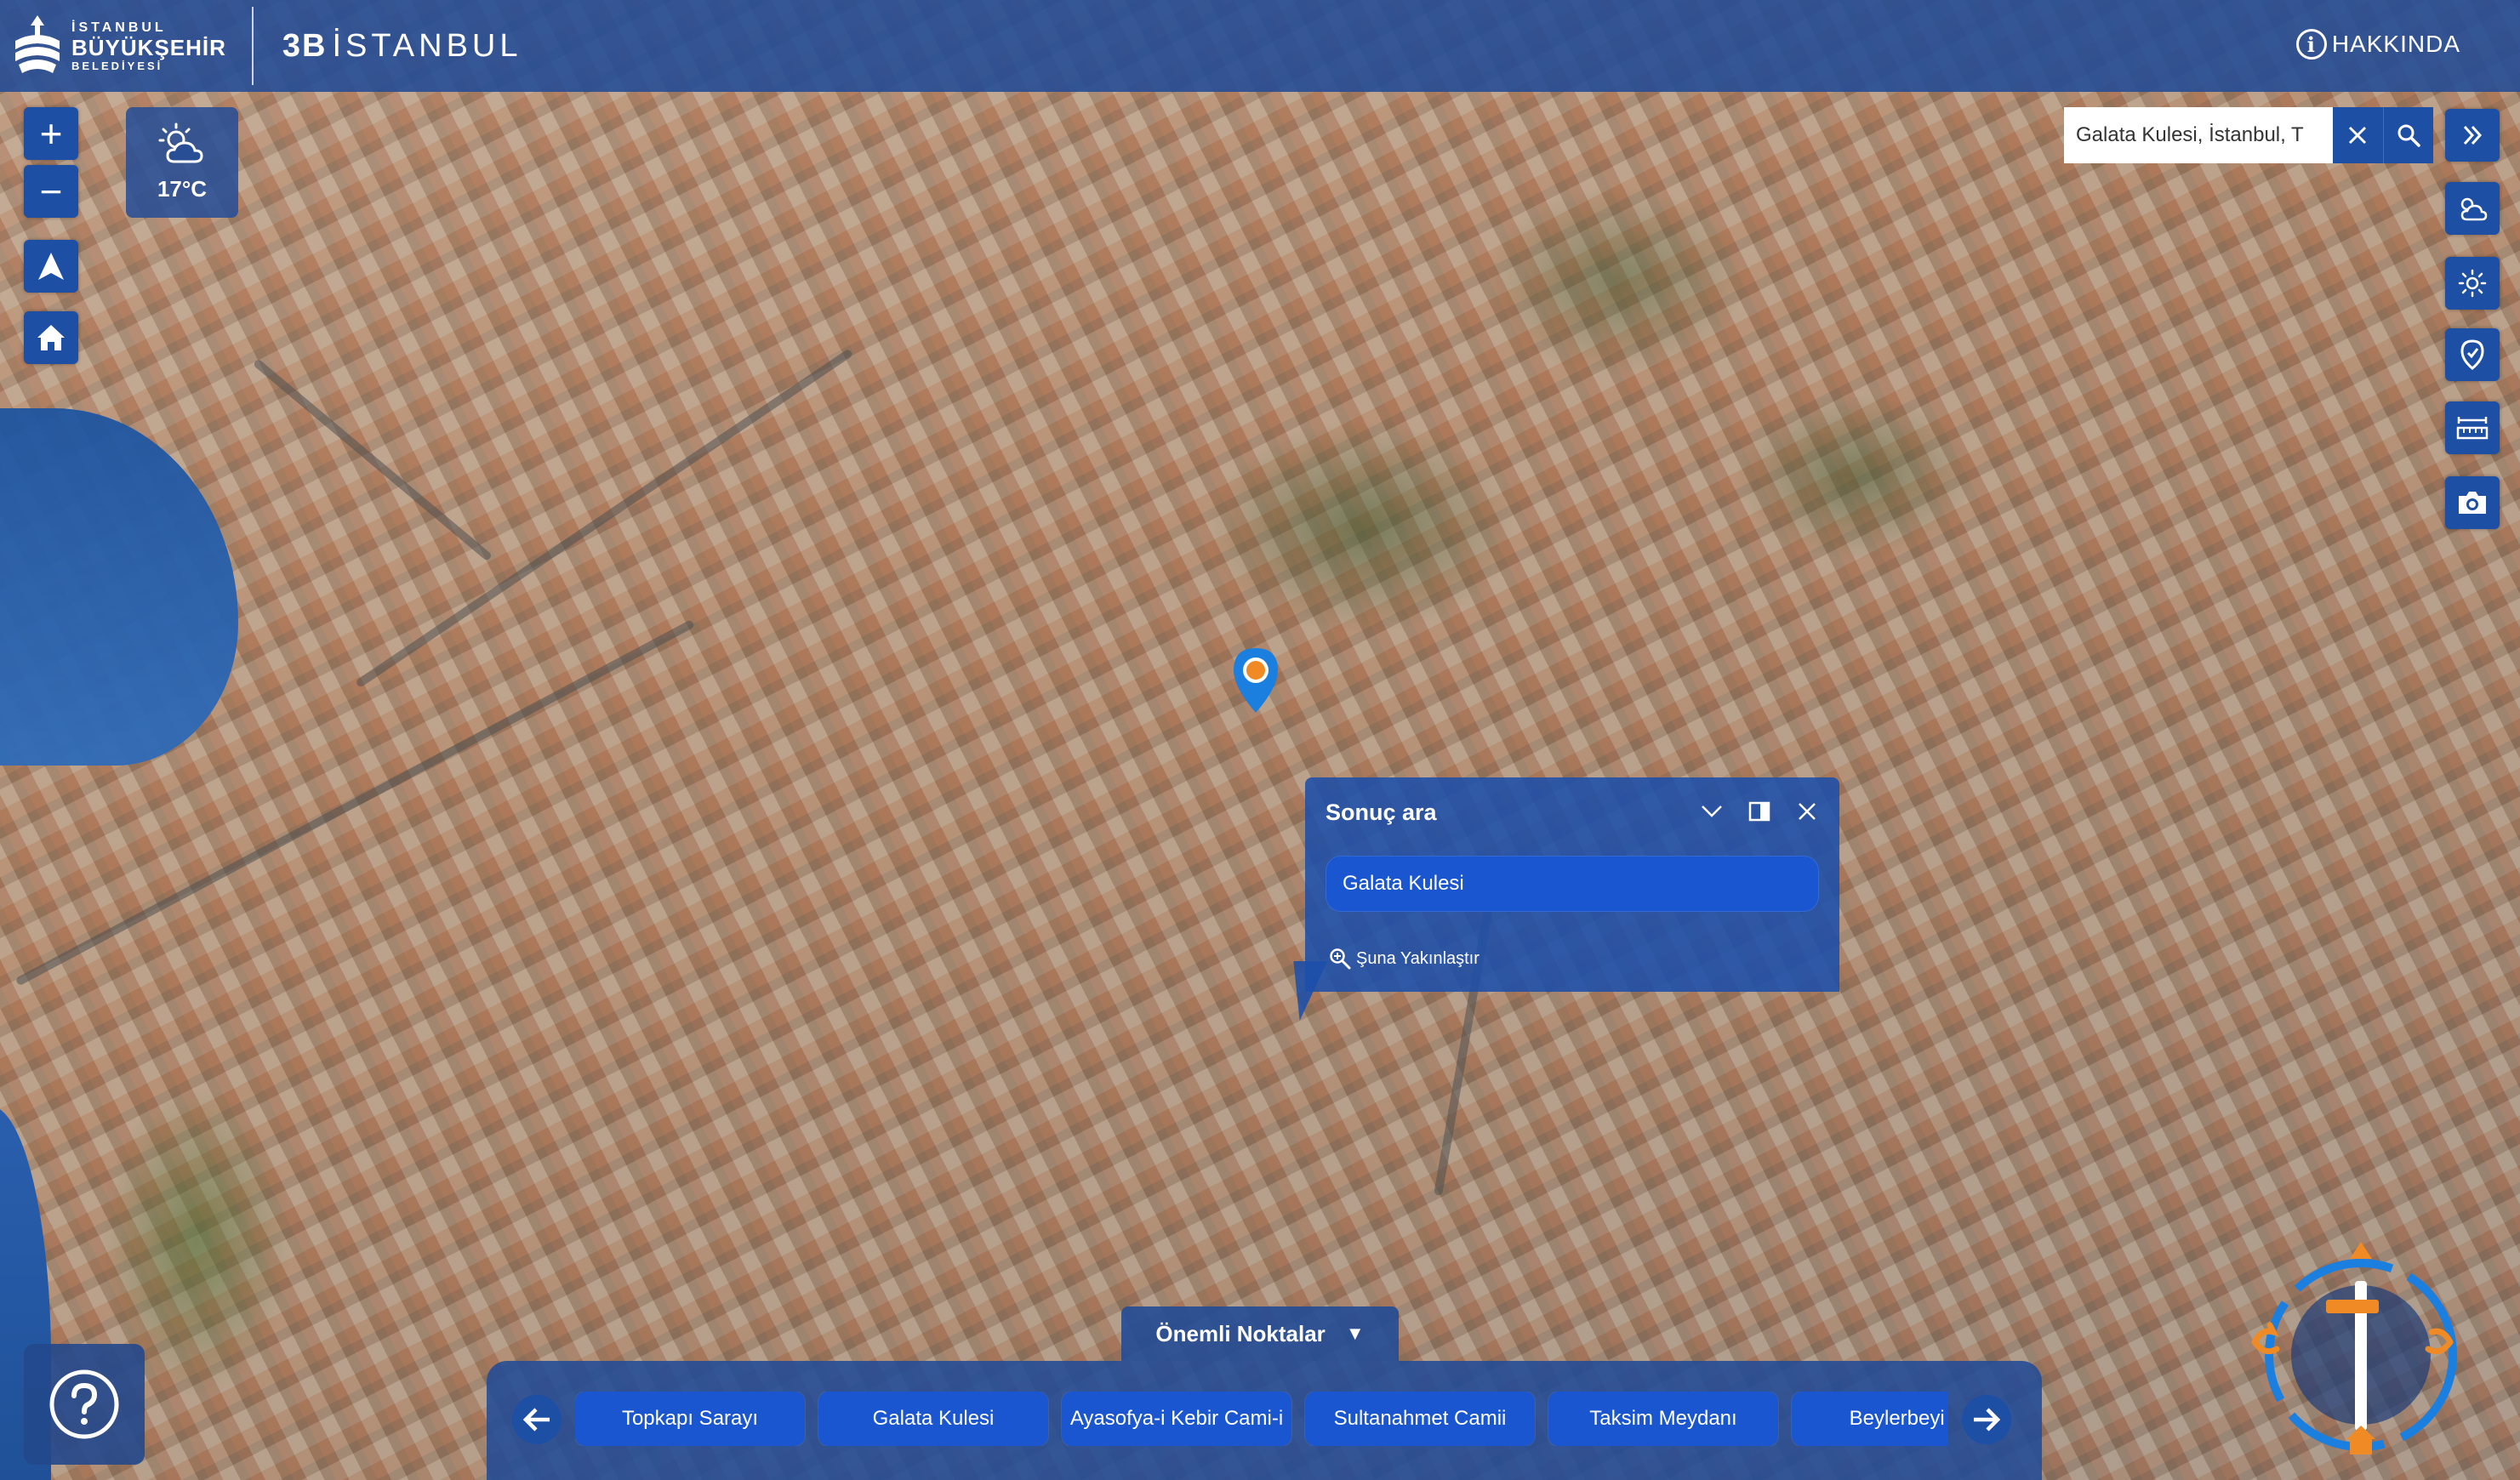  I want to click on about-button: i HAKKINDA, so click(2377, 44).